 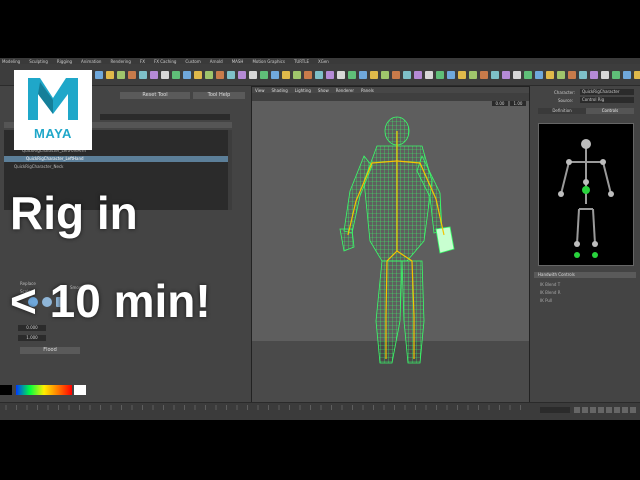 What do you see at coordinates (562, 111) in the screenshot?
I see `tab-definition: Definition` at bounding box center [562, 111].